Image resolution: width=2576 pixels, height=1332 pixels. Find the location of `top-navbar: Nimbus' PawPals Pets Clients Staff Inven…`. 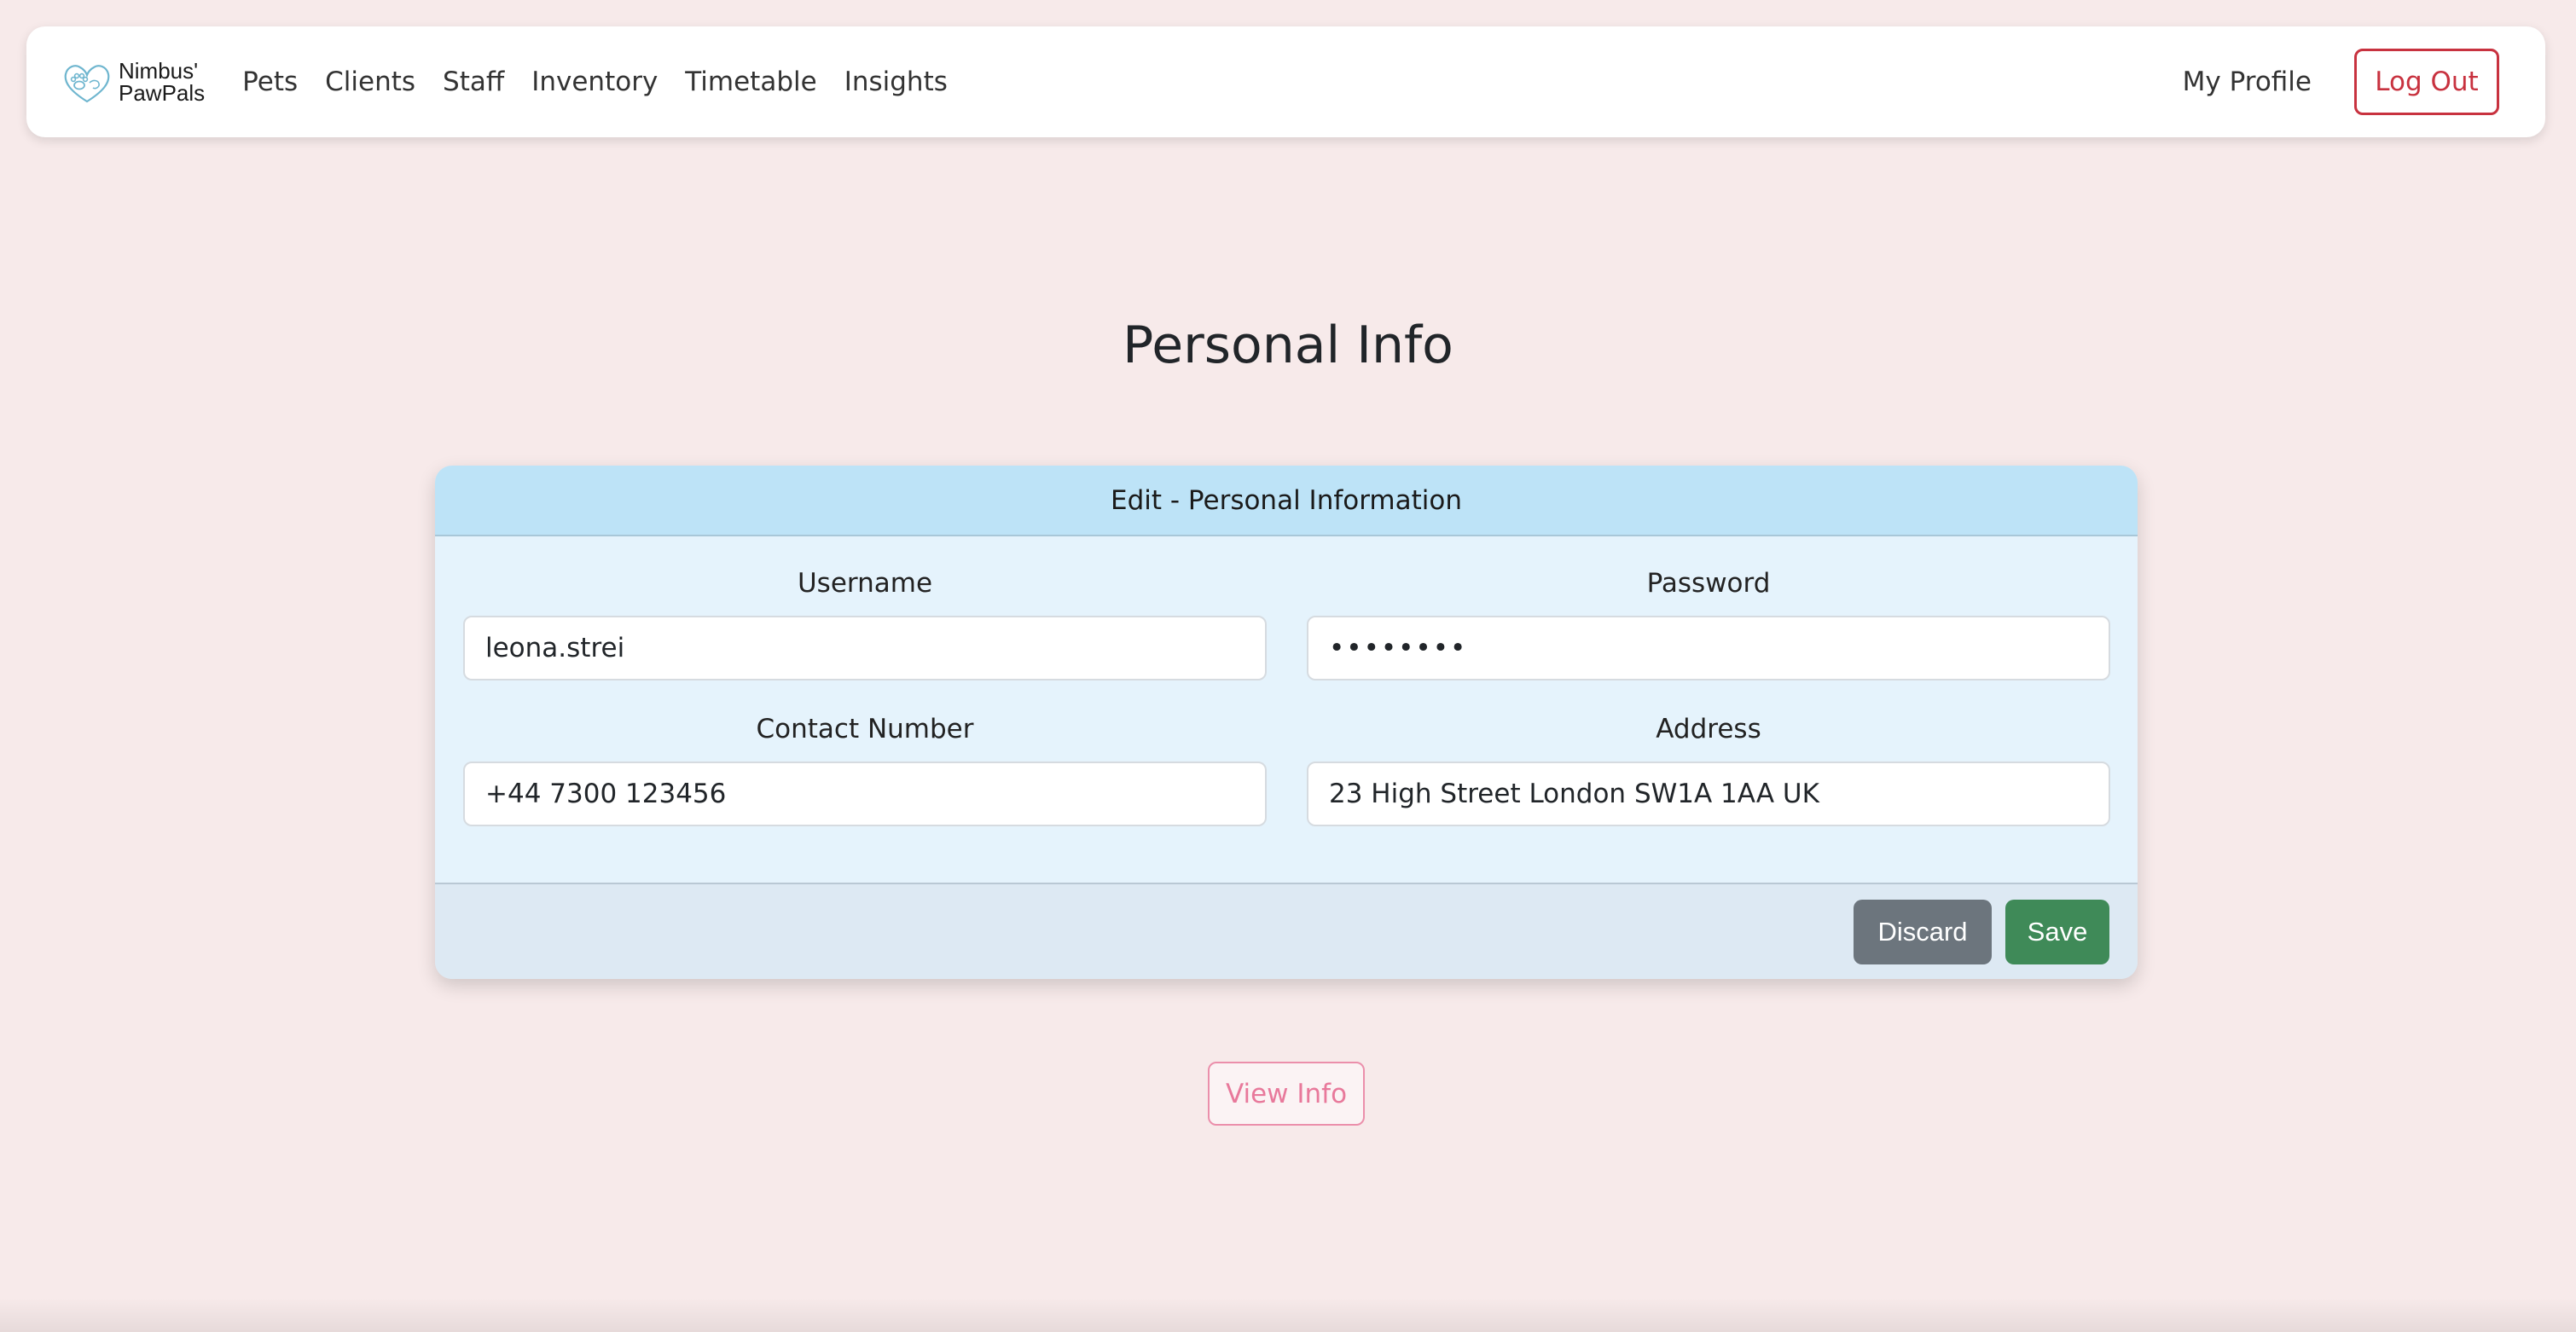

top-navbar: Nimbus' PawPals Pets Clients Staff Inven… is located at coordinates (1285, 81).